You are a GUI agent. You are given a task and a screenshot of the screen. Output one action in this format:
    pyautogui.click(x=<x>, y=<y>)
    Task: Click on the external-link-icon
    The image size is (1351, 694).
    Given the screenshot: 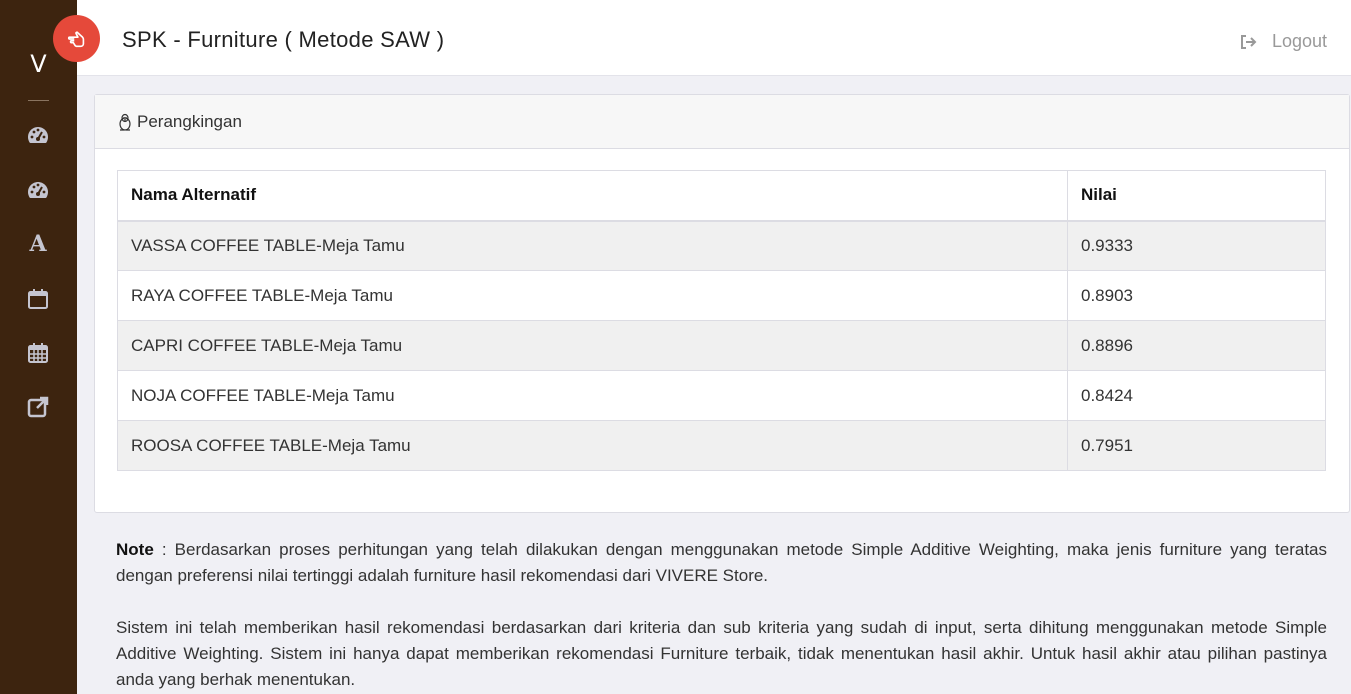 What is the action you would take?
    pyautogui.click(x=38, y=407)
    